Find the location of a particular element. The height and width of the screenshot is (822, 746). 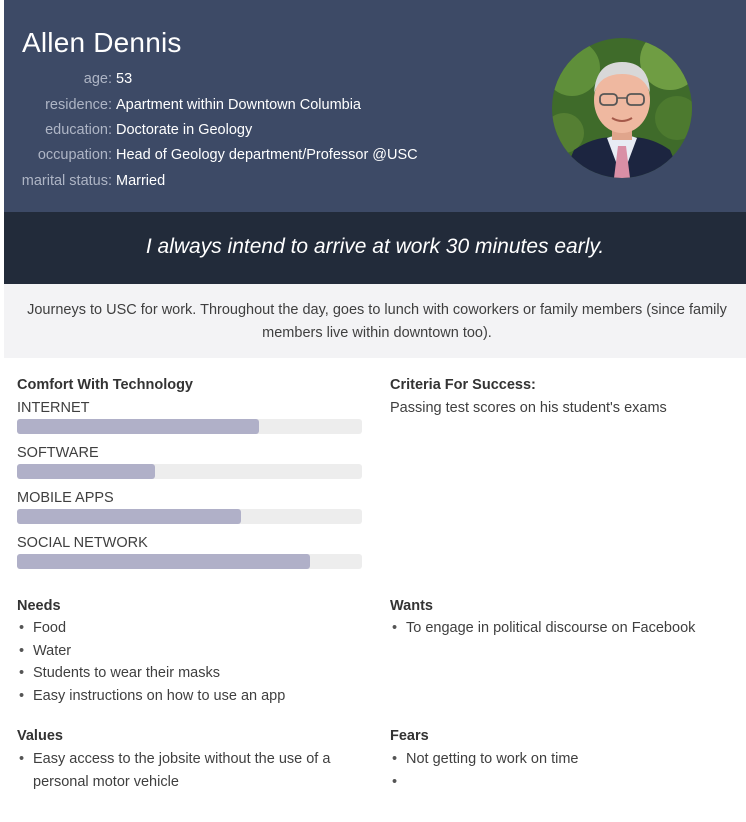

needs-title: Needs is located at coordinates (39, 606).